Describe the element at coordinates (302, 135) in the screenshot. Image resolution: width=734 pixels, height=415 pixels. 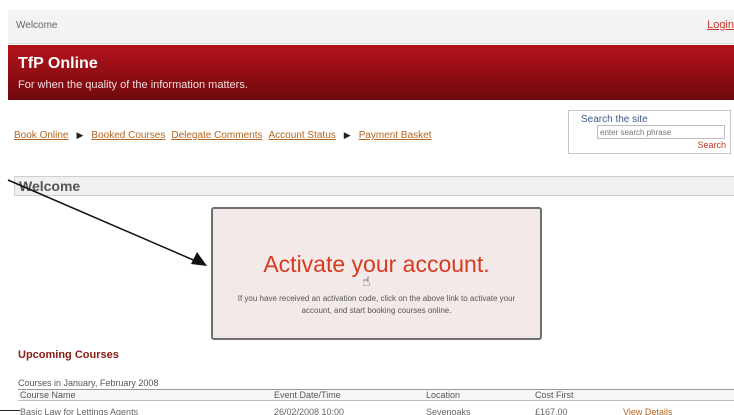
I see `nav-account-status: Account Status` at that location.